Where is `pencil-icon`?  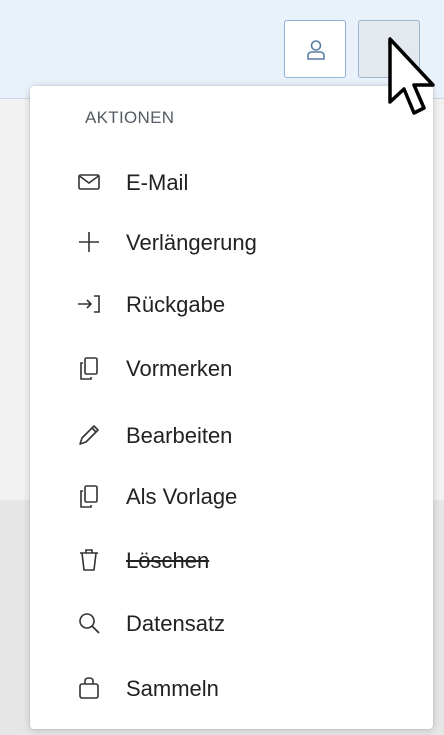
pencil-icon is located at coordinates (89, 435).